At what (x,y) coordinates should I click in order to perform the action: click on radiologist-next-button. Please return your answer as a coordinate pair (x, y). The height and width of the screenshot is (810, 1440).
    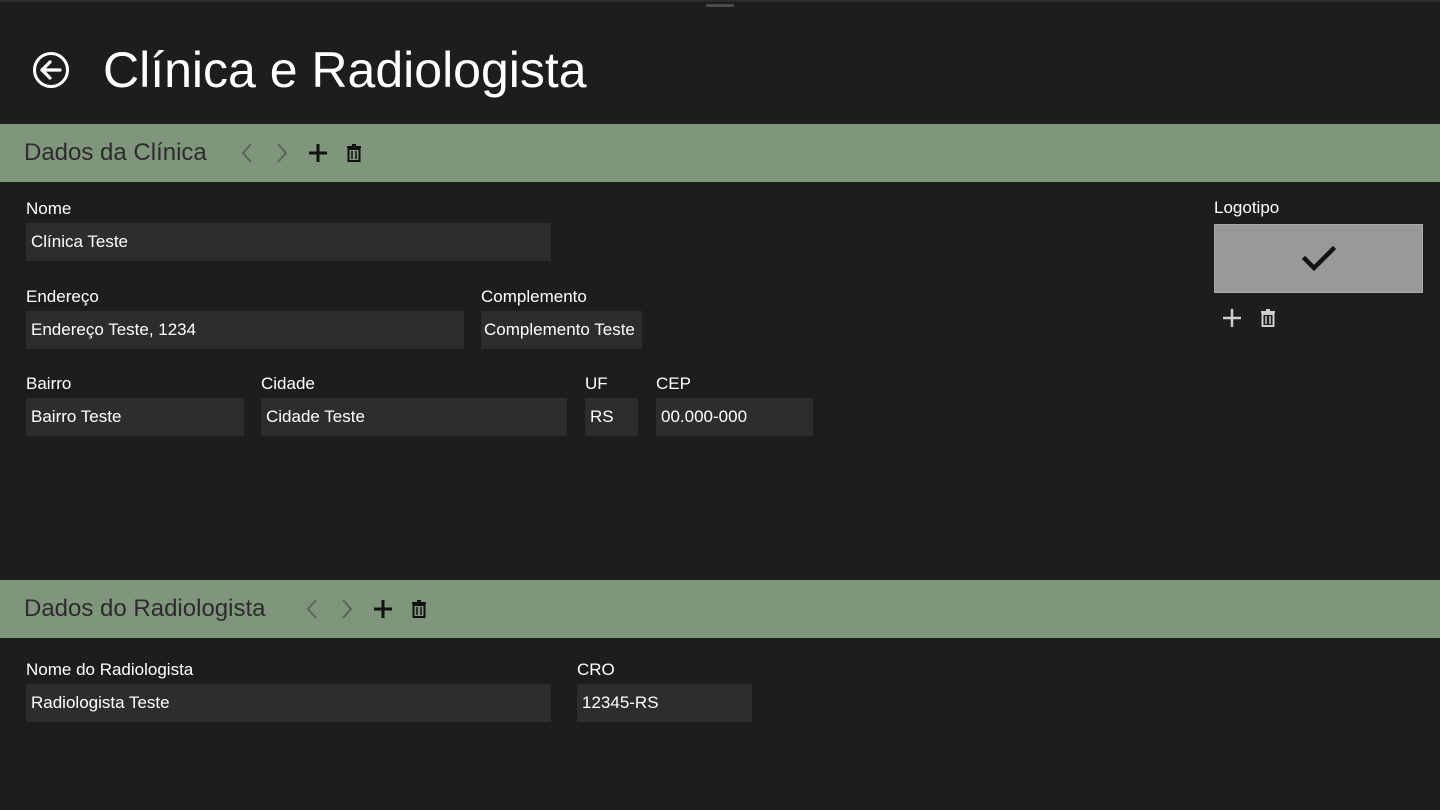
    Looking at the image, I should click on (347, 609).